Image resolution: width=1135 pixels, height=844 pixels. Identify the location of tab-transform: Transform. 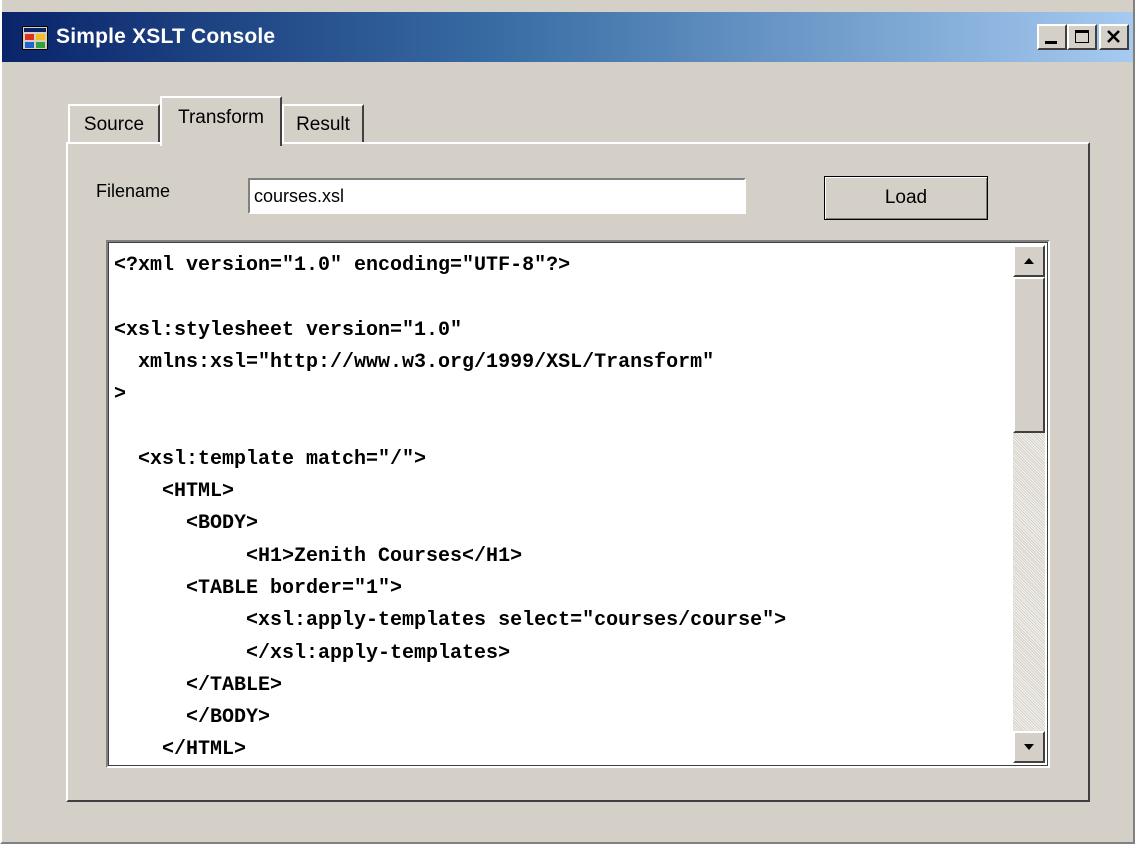
(221, 121).